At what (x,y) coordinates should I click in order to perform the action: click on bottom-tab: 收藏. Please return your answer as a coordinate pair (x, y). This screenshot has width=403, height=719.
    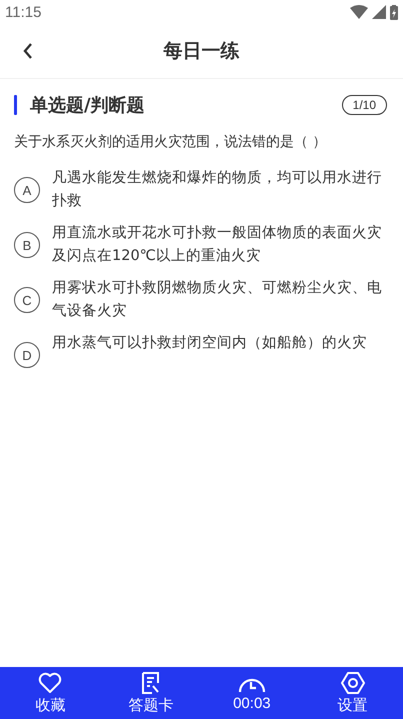
    Looking at the image, I should click on (50, 693).